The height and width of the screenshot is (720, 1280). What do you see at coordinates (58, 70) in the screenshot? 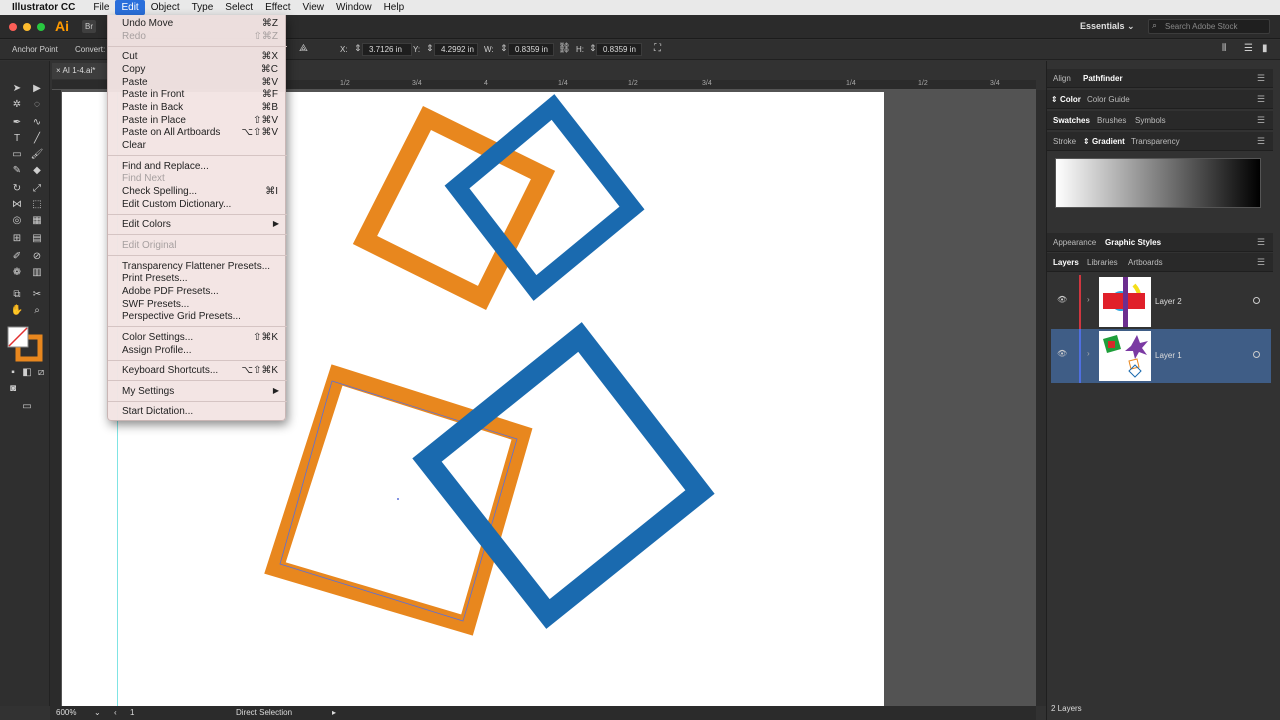
I see `close-icon: ×` at bounding box center [58, 70].